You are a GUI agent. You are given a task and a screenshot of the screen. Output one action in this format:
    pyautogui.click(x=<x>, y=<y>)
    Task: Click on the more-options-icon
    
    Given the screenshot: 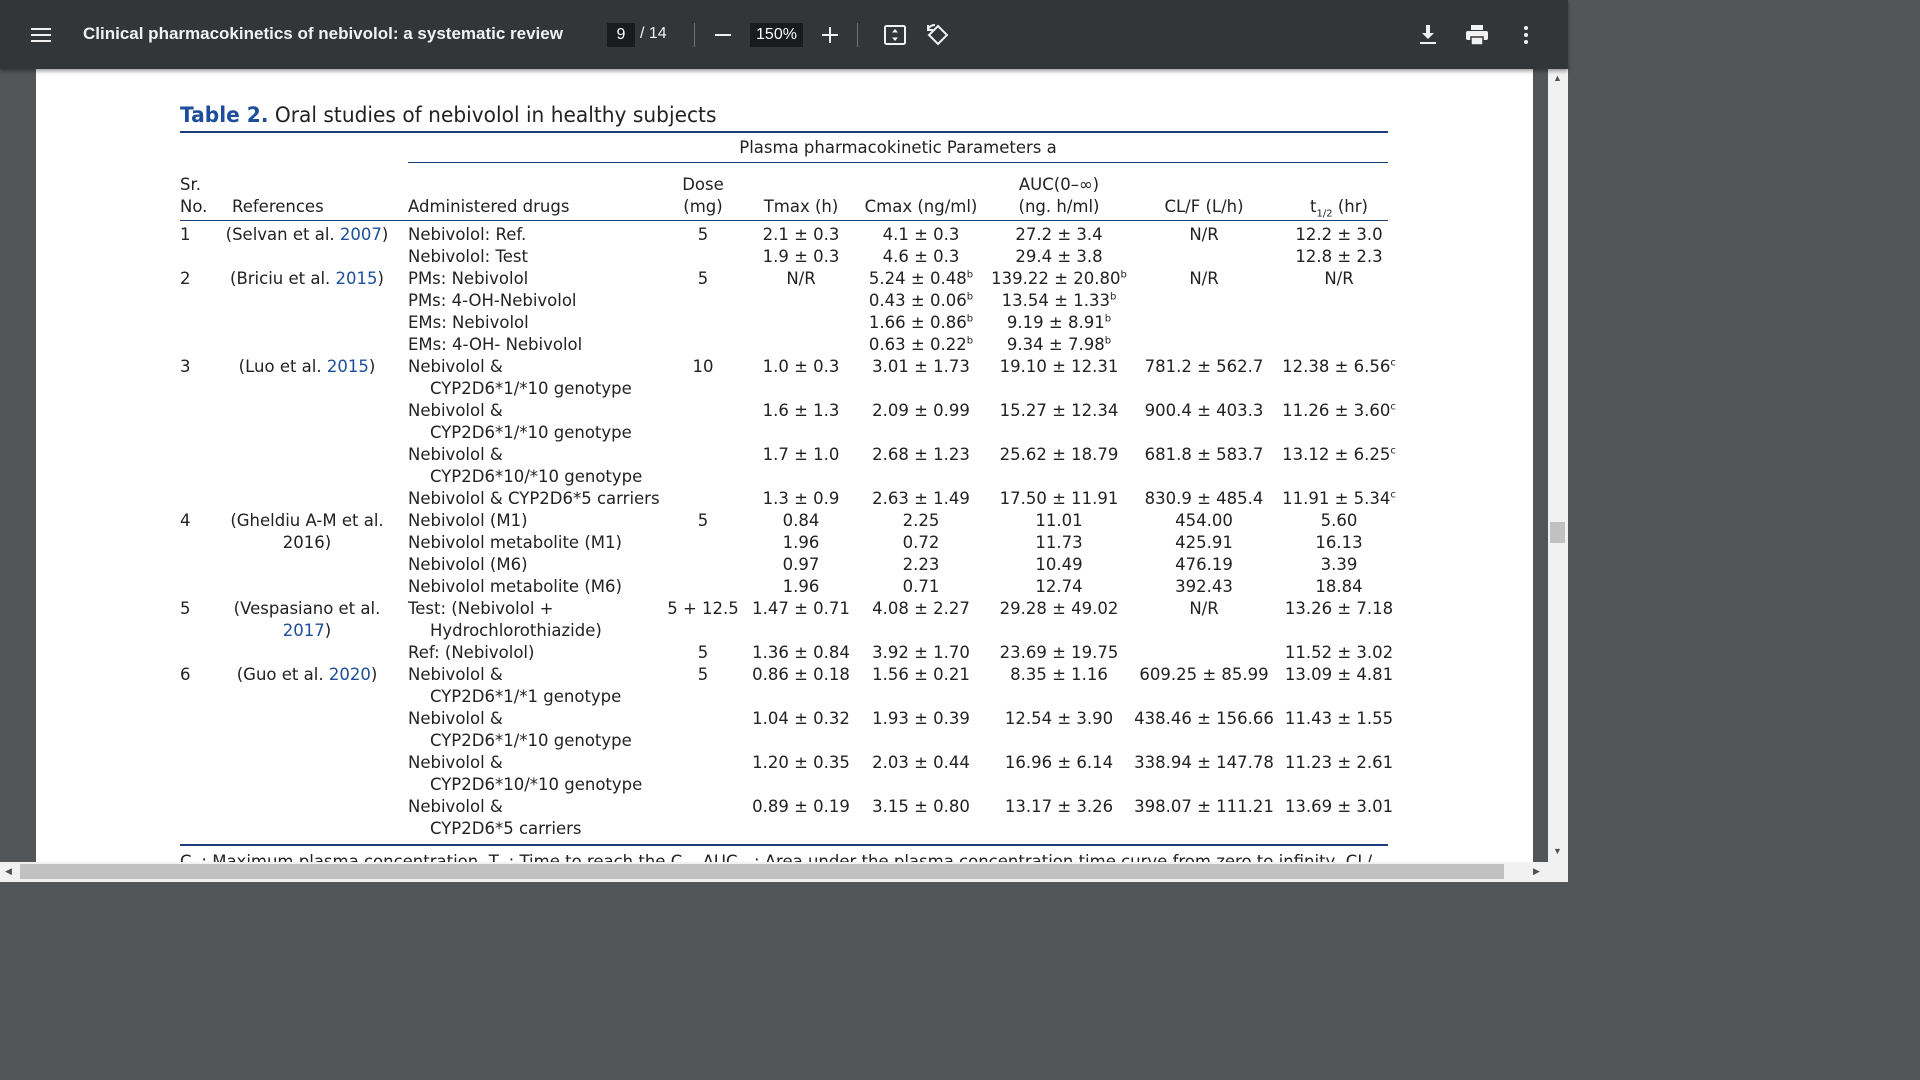 What is the action you would take?
    pyautogui.click(x=1526, y=35)
    